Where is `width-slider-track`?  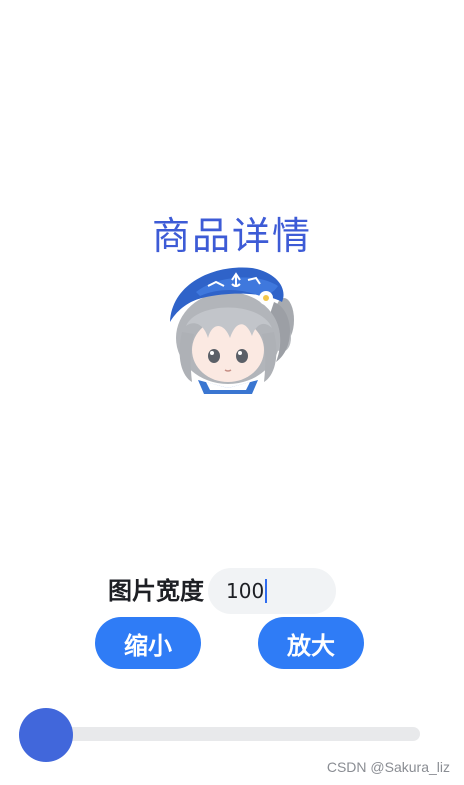
width-slider-track is located at coordinates (221, 734).